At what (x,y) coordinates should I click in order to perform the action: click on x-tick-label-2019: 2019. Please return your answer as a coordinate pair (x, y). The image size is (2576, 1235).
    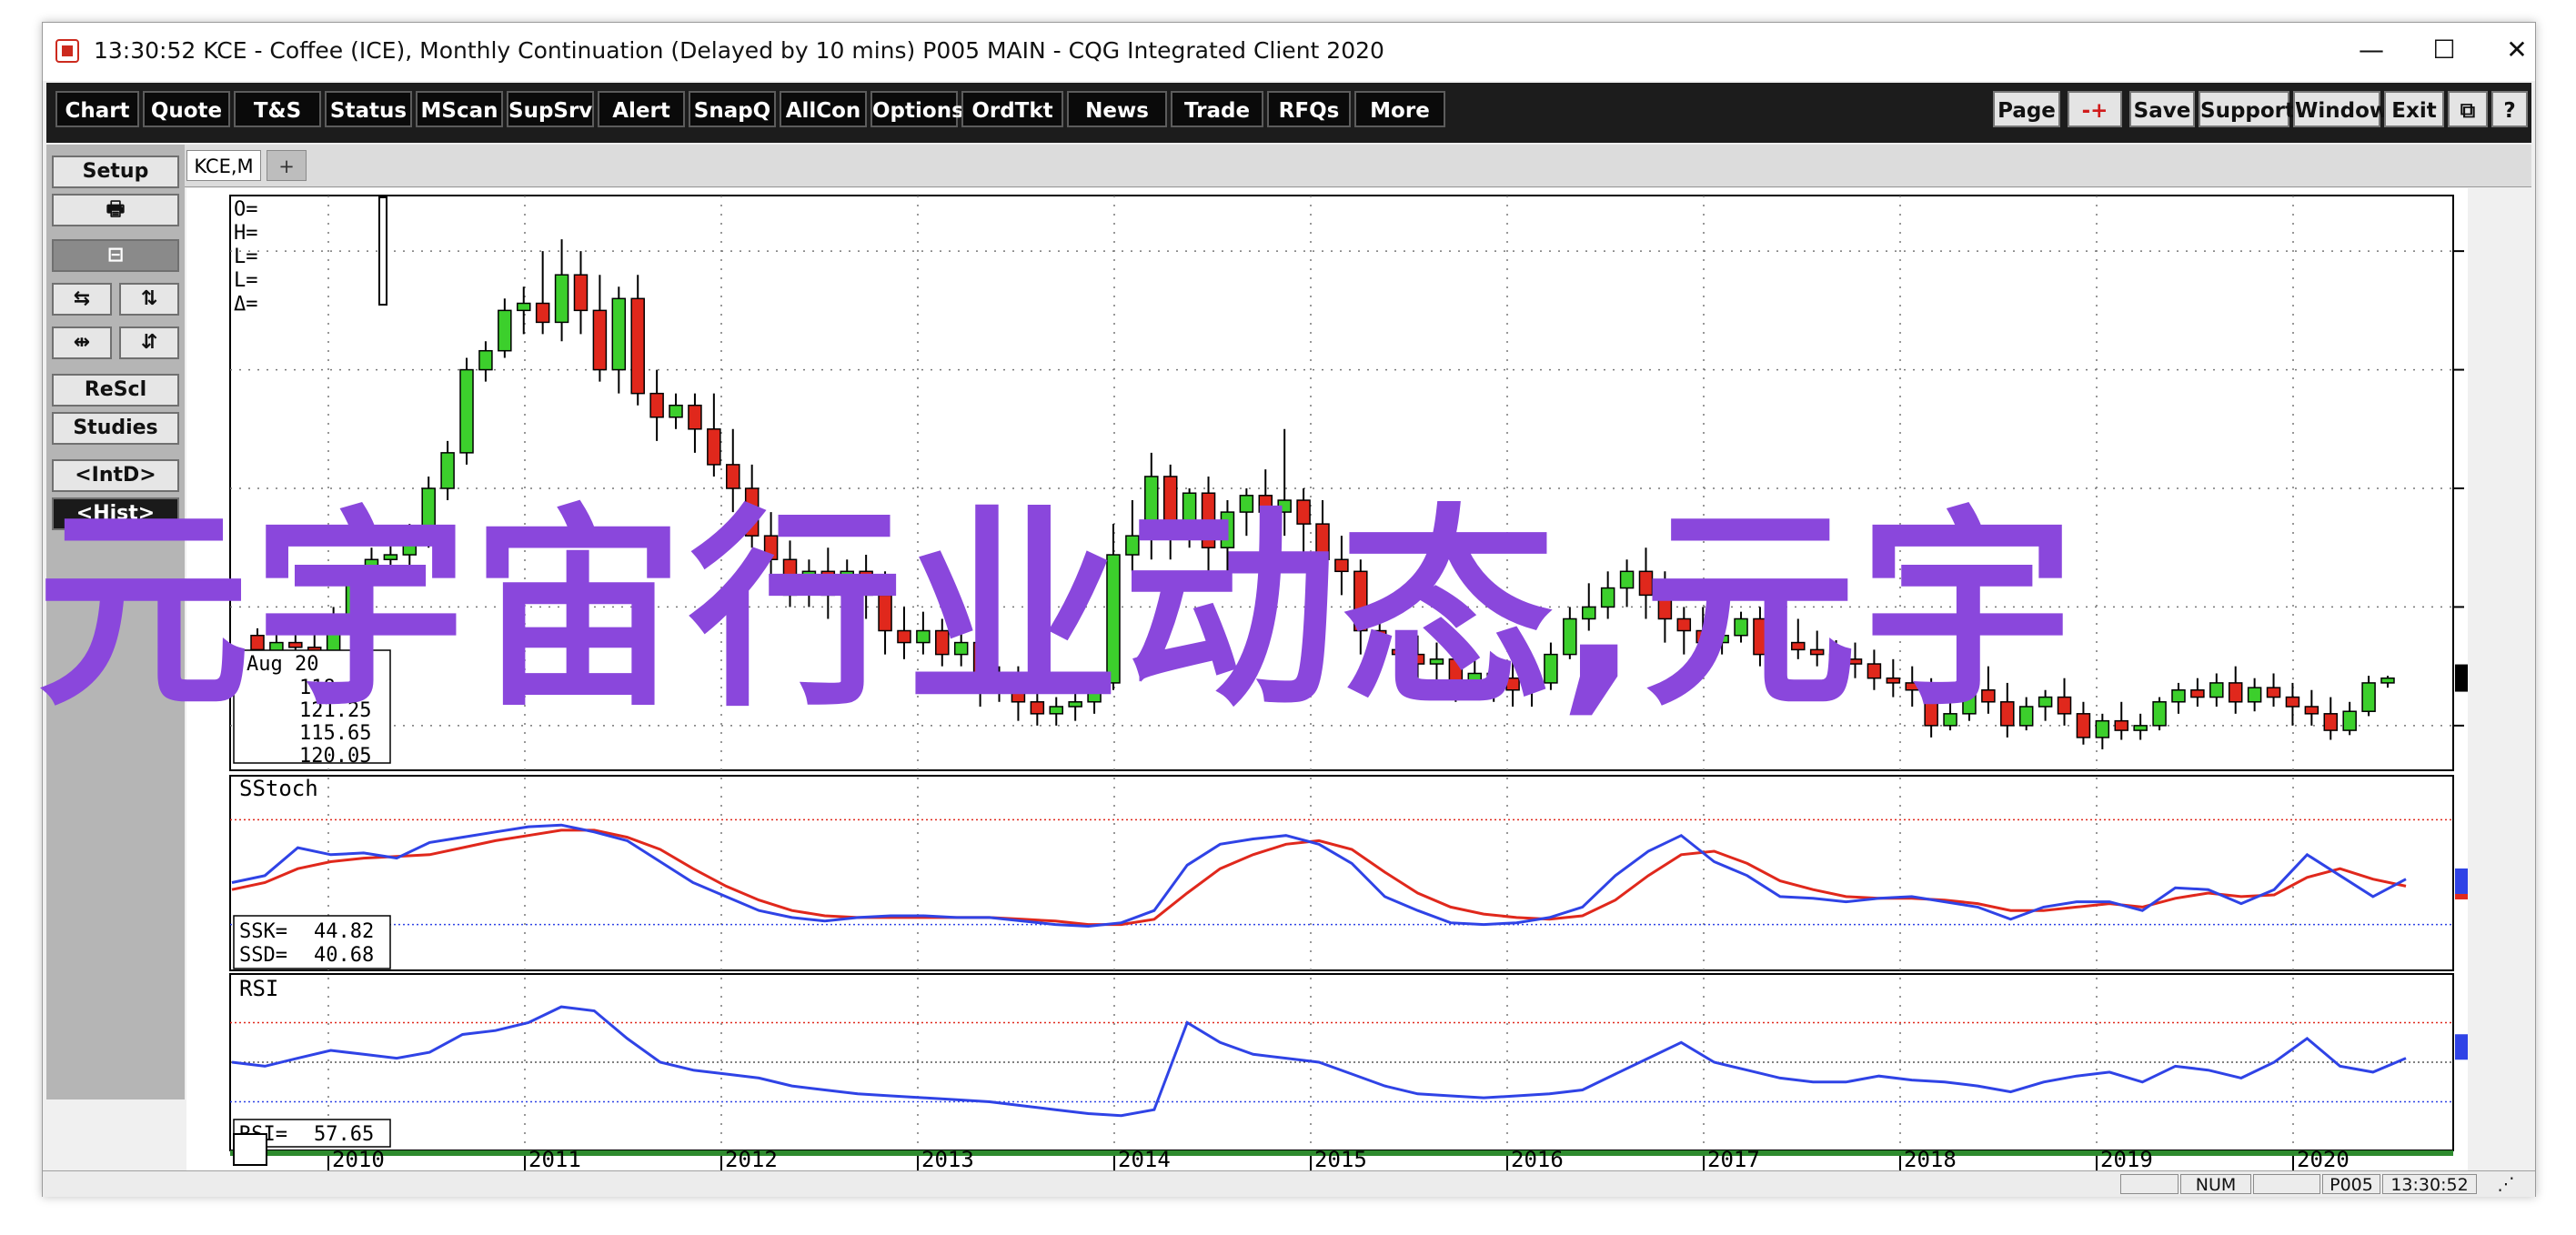
    Looking at the image, I should click on (2126, 1158).